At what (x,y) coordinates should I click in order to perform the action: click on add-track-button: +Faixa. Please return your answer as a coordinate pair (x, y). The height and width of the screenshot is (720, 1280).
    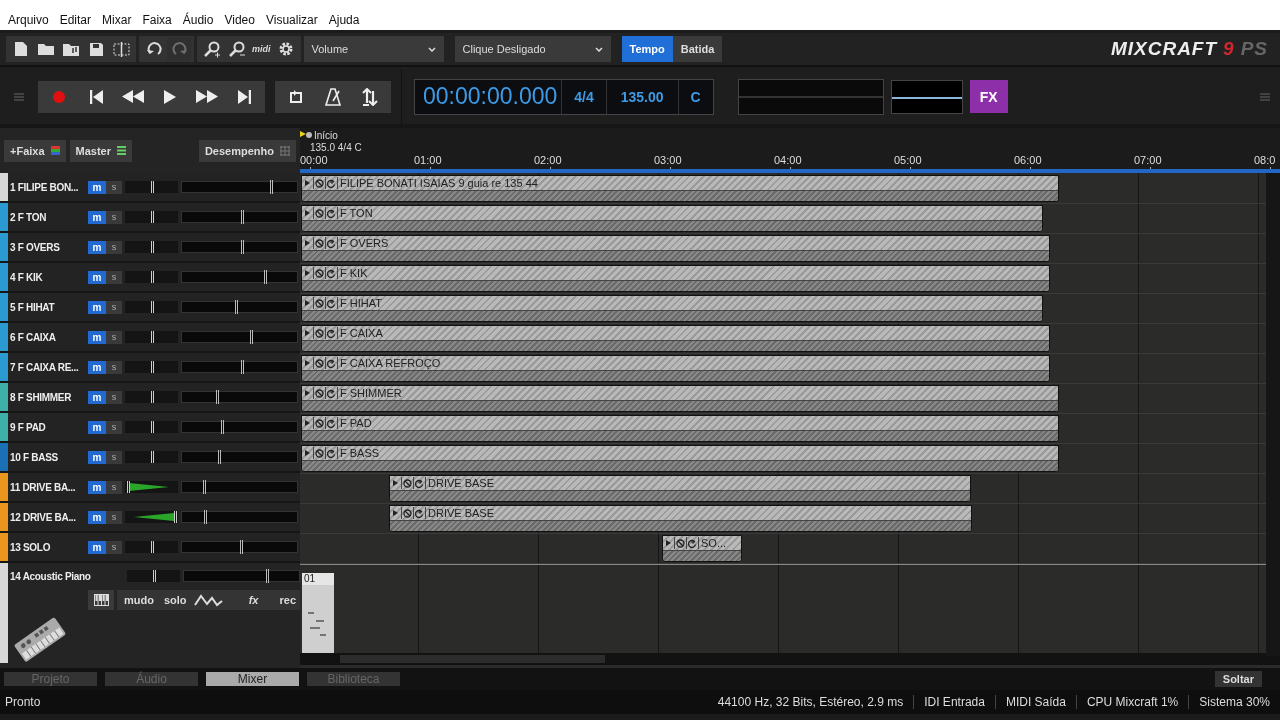
    Looking at the image, I should click on (35, 150).